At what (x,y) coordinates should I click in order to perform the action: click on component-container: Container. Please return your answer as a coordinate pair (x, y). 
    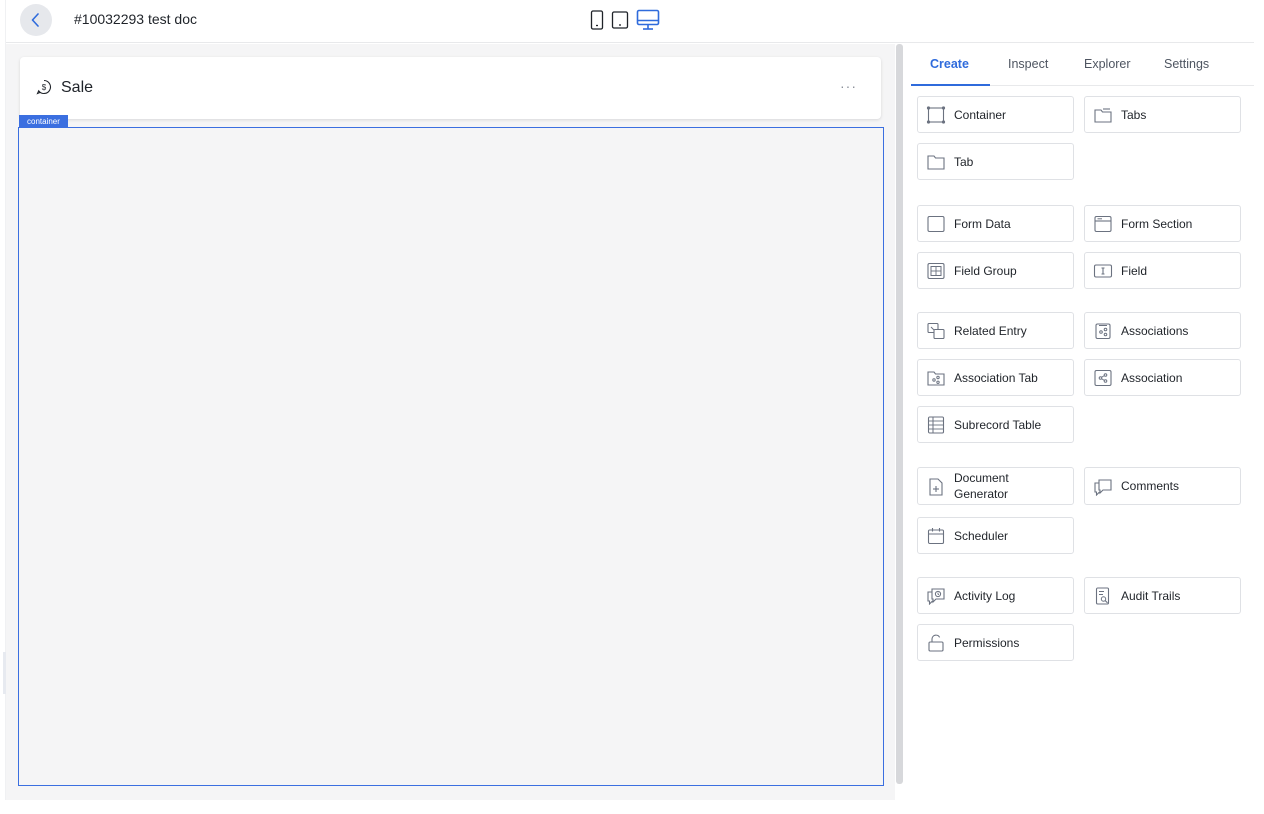
    Looking at the image, I should click on (995, 114).